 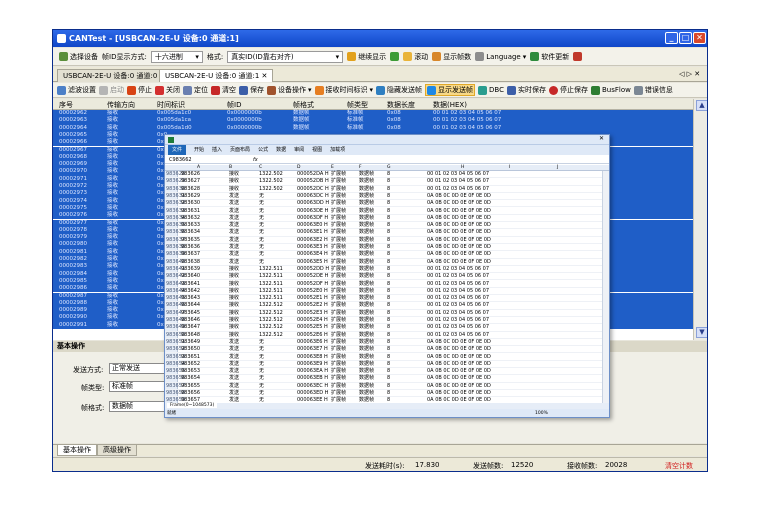 I want to click on excel-cell: 000052E0 H, so click(x=312, y=291).